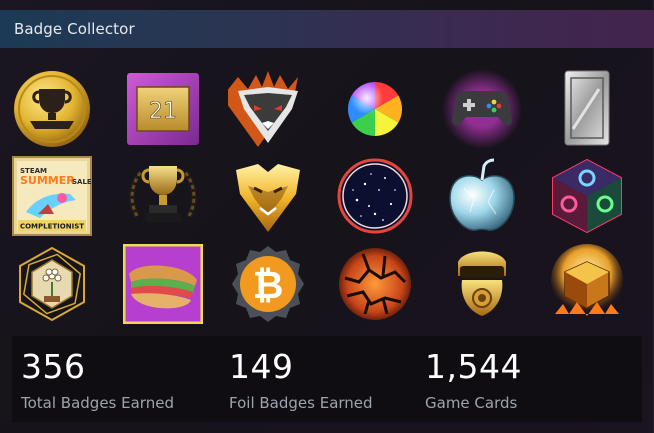 Image resolution: width=654 pixels, height=433 pixels. I want to click on trophy-medal-icon, so click(52, 109).